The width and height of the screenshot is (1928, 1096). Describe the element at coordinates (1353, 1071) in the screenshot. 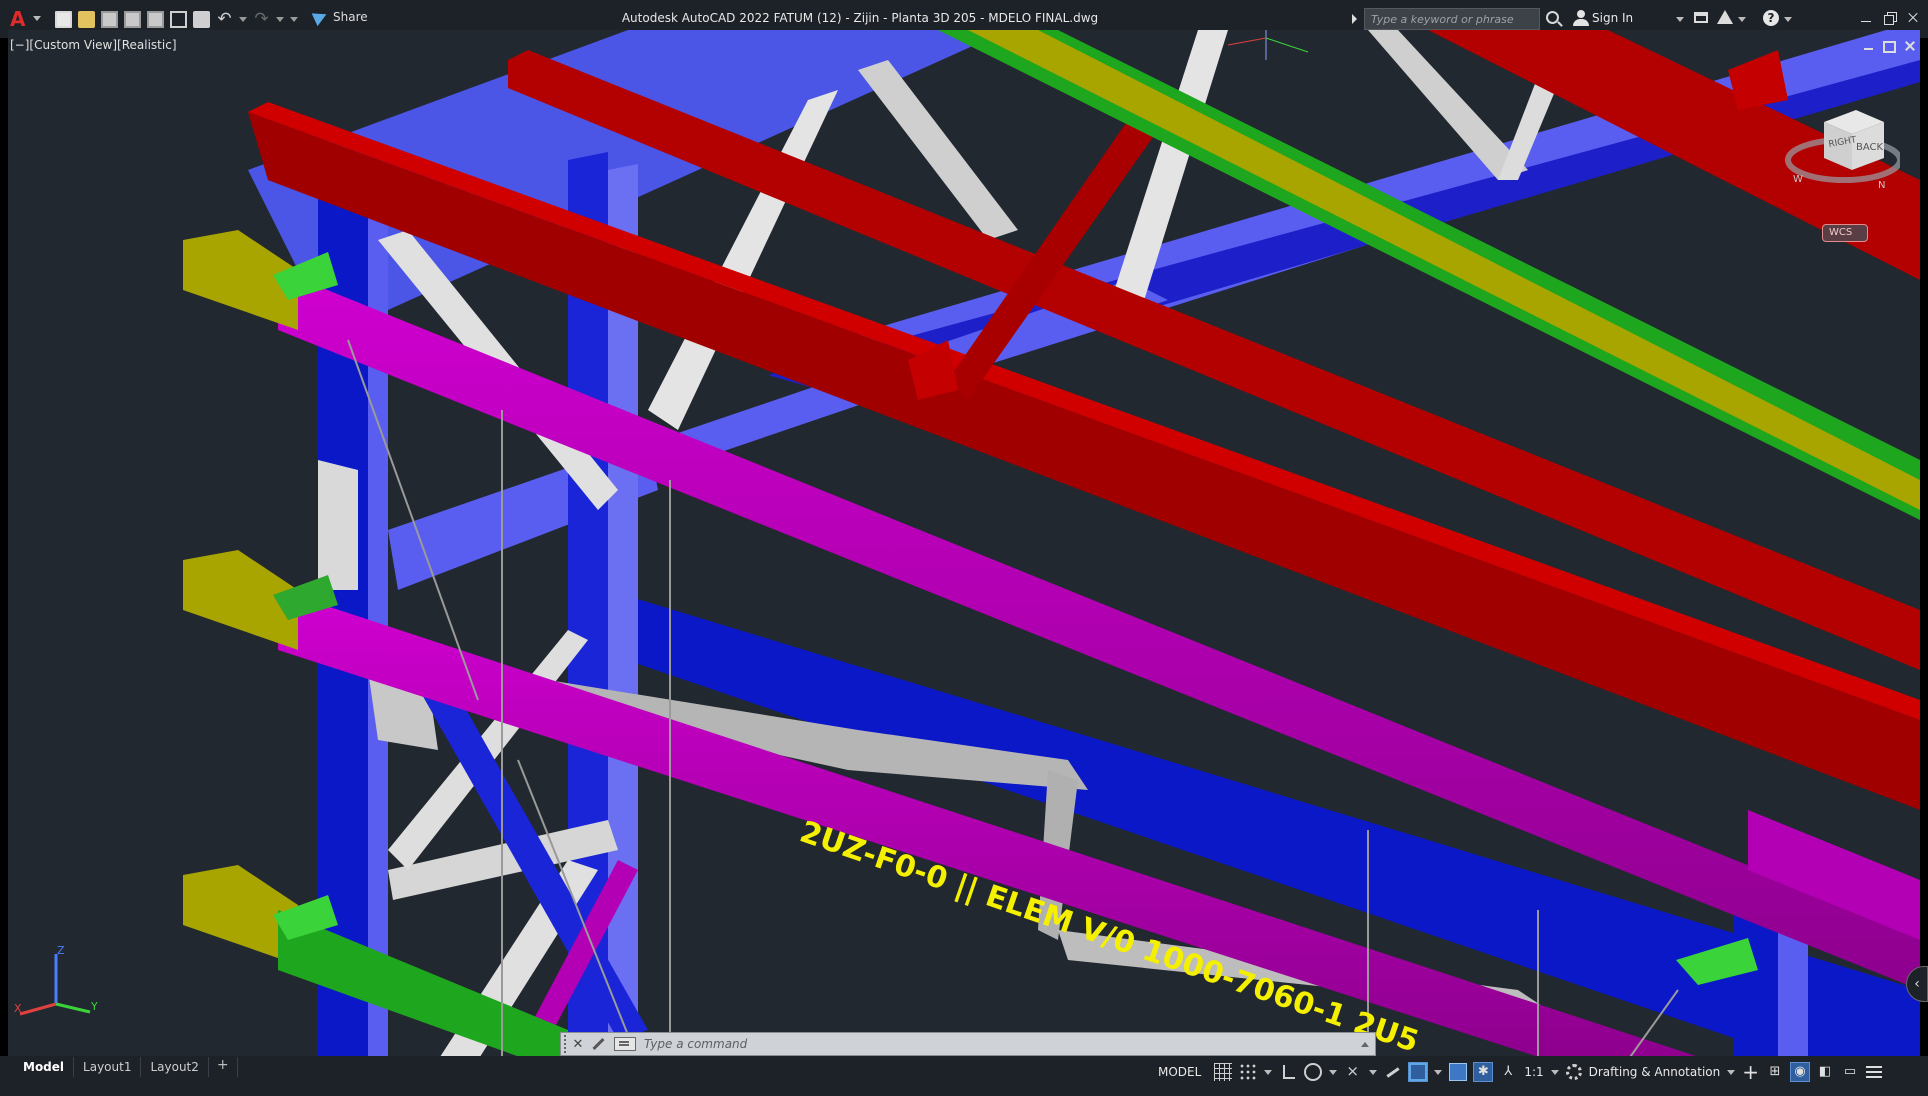

I see `object-snap-tracking-icon` at that location.